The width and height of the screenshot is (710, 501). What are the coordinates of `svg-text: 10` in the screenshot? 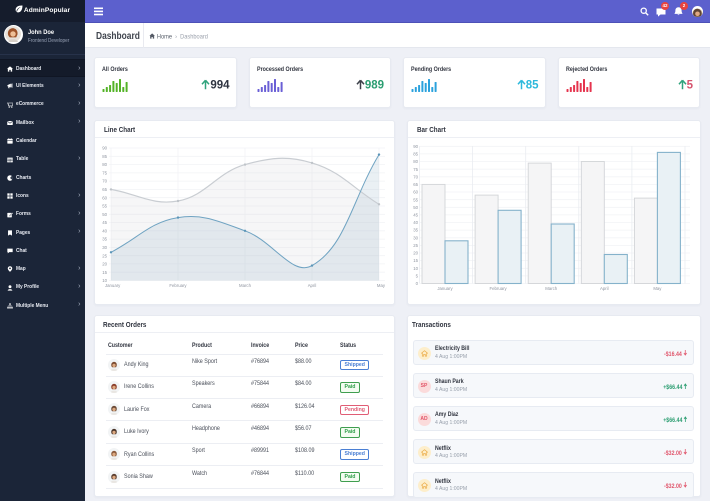 It's located at (415, 267).